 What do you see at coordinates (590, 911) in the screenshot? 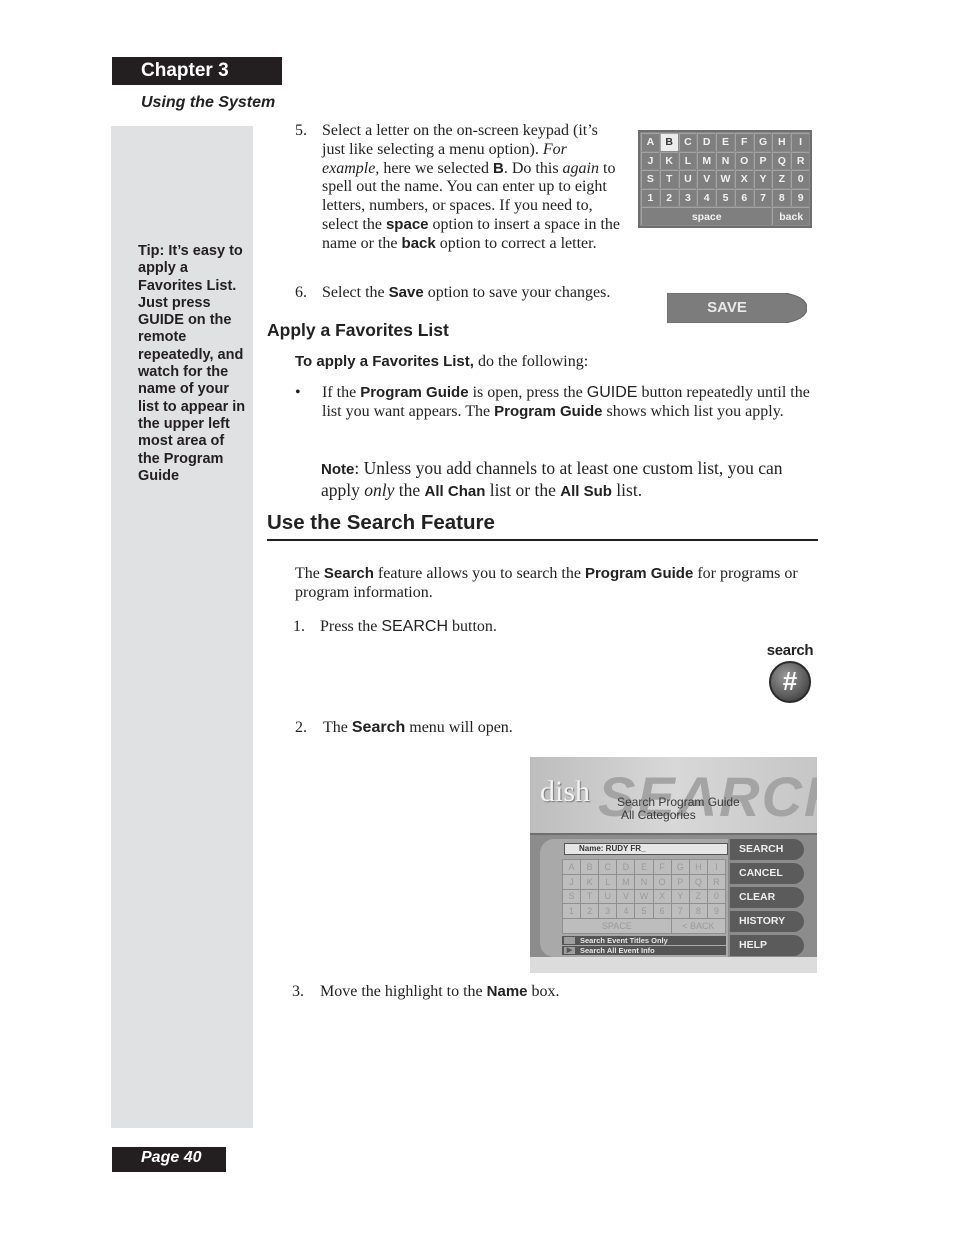
I see `search-keypad-key: 2` at bounding box center [590, 911].